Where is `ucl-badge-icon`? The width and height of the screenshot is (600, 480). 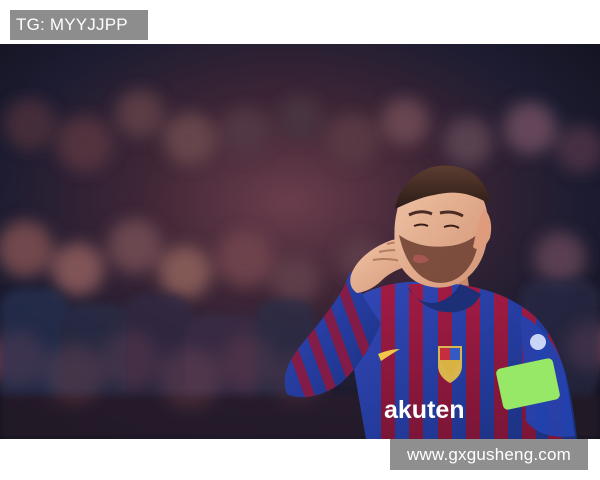 ucl-badge-icon is located at coordinates (538, 342).